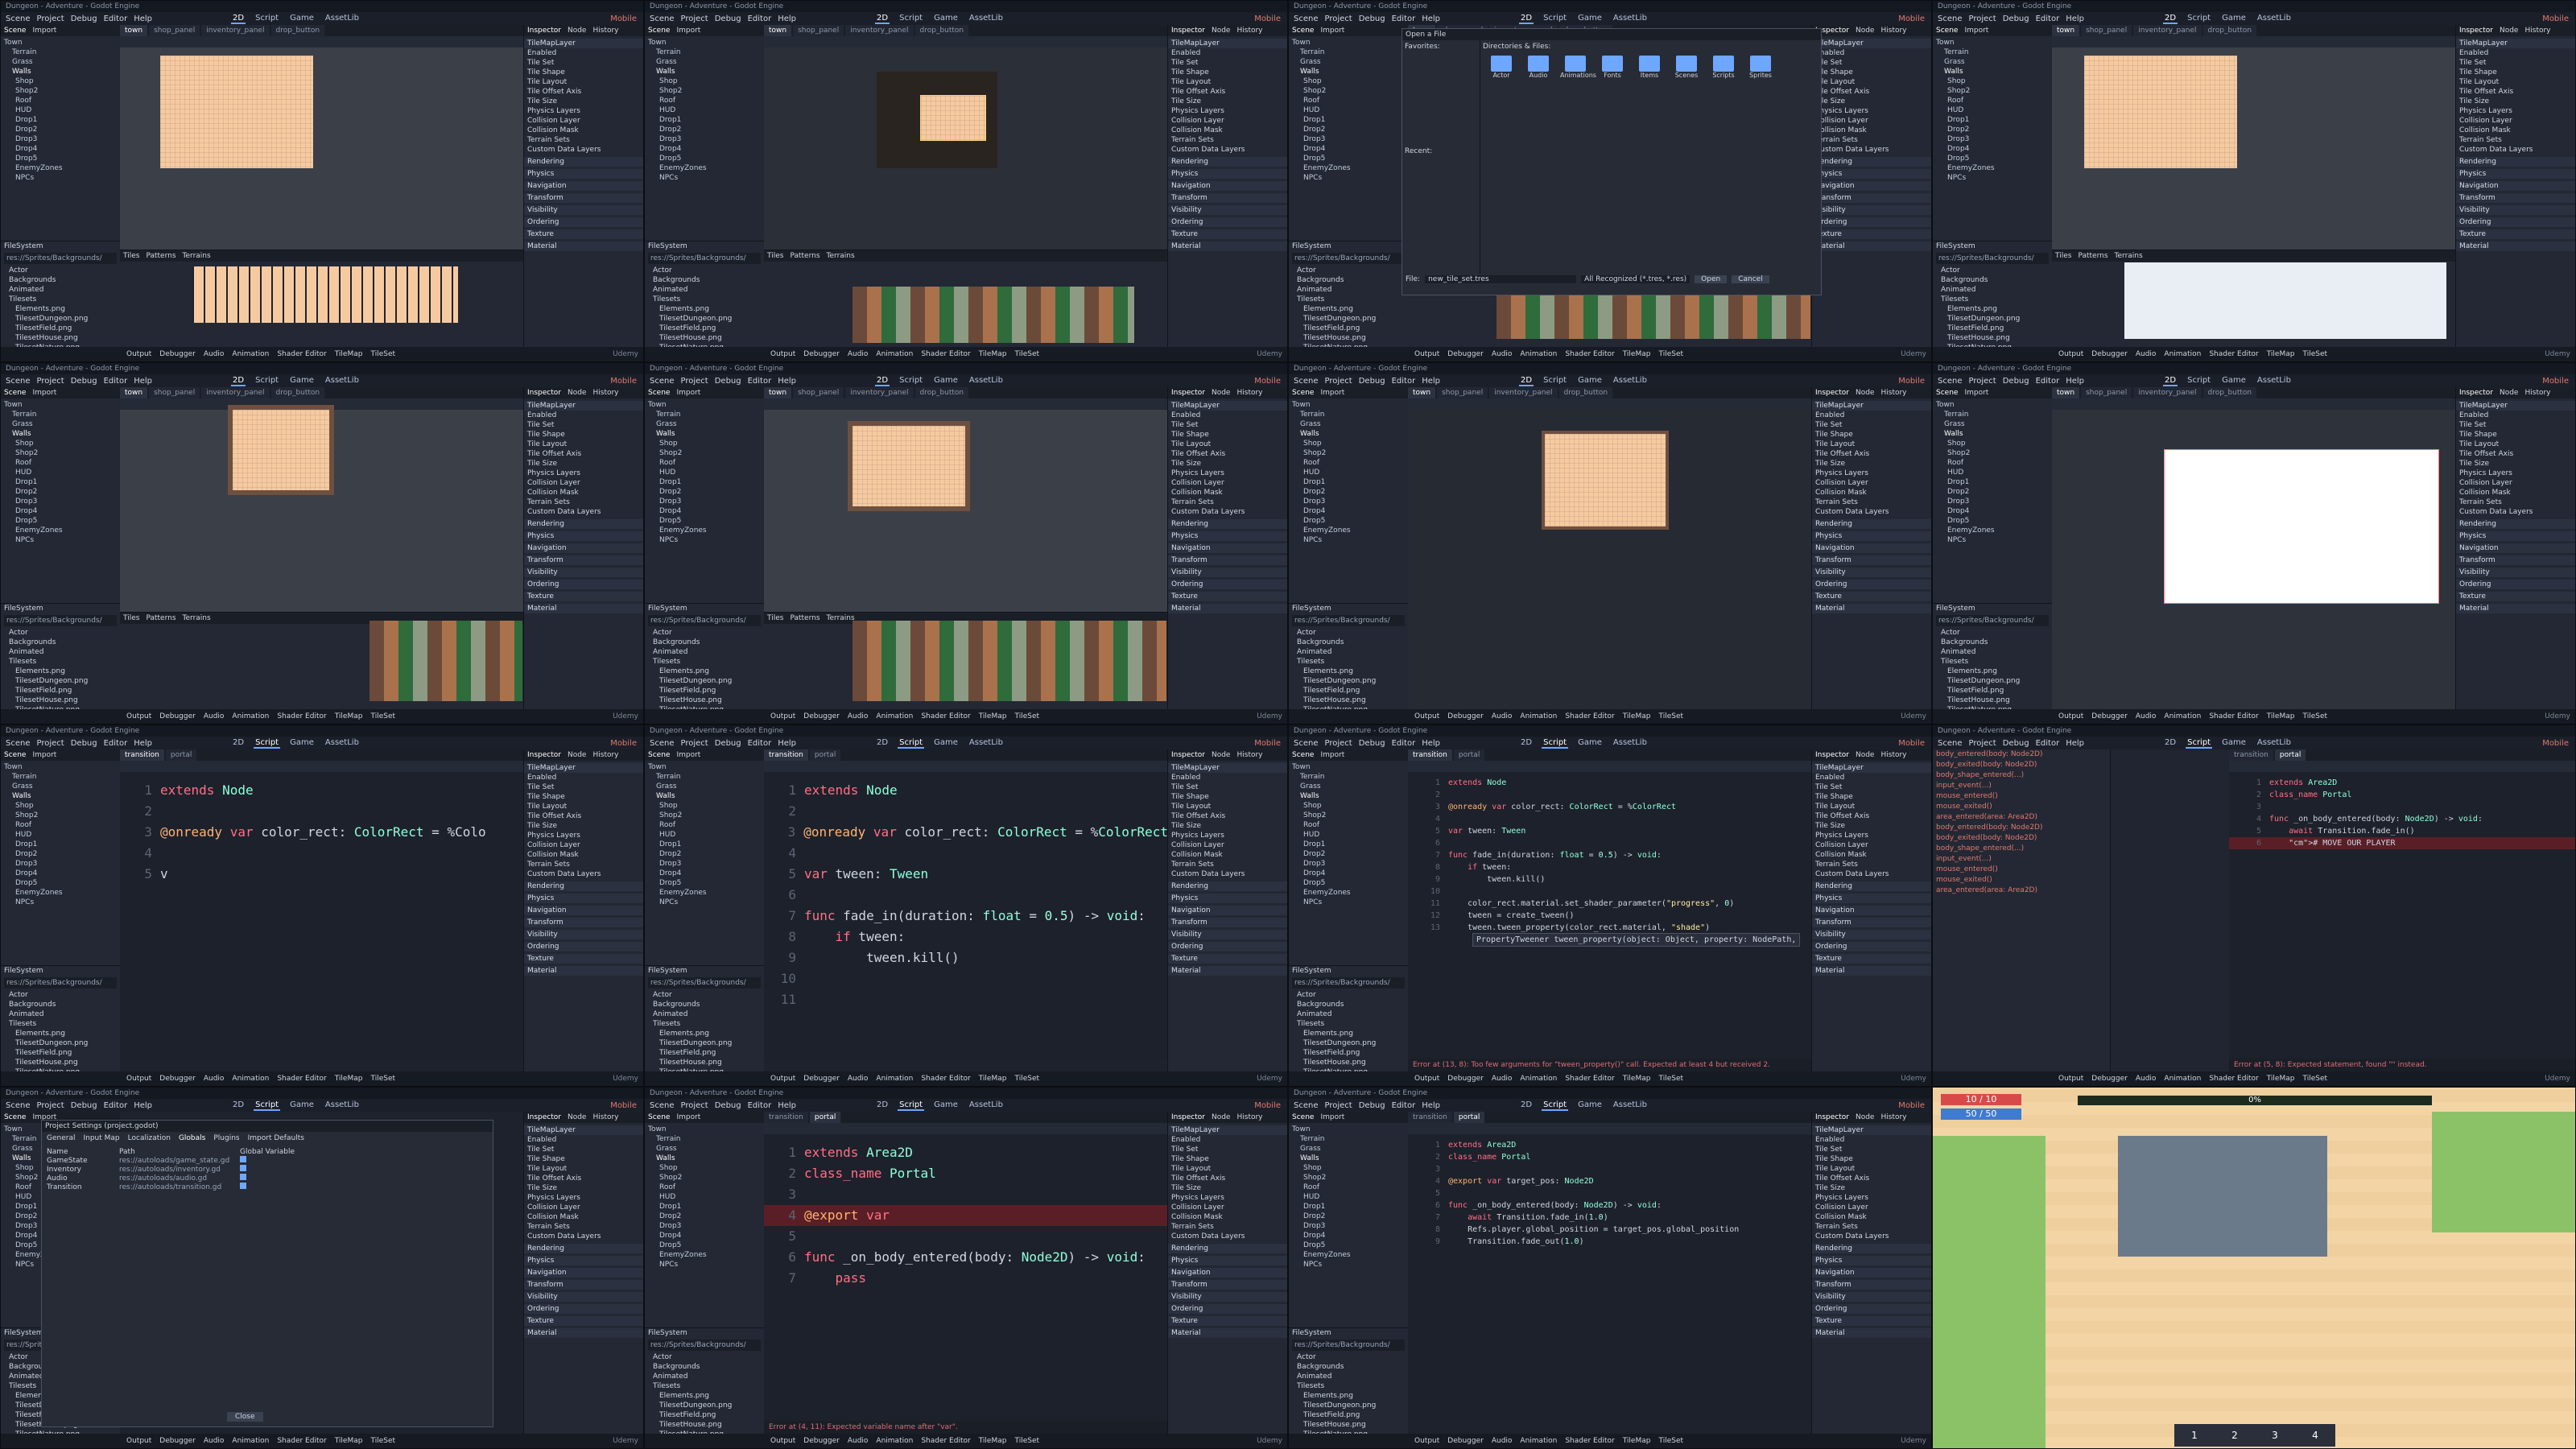  What do you see at coordinates (1348, 414) in the screenshot?
I see `scene-tree-node: Terrain` at bounding box center [1348, 414].